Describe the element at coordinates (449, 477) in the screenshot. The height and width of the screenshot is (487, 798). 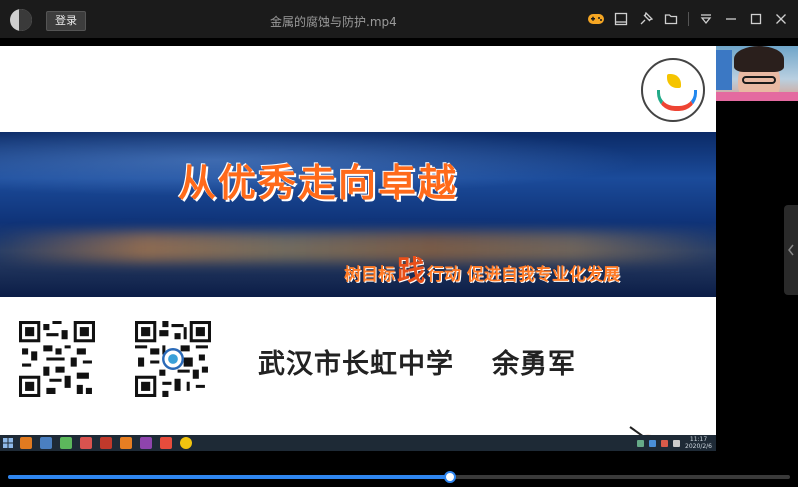
I see `progress-handle` at that location.